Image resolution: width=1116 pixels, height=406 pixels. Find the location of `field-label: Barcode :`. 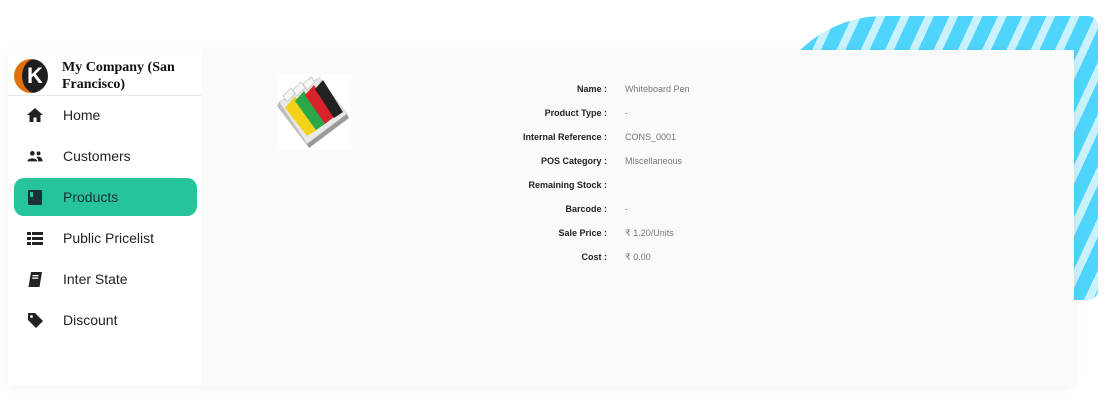

field-label: Barcode : is located at coordinates (586, 209).